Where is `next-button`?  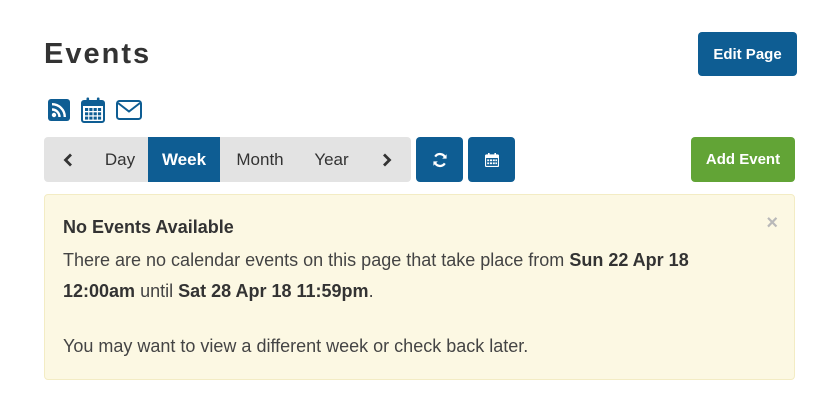
next-button is located at coordinates (387, 159).